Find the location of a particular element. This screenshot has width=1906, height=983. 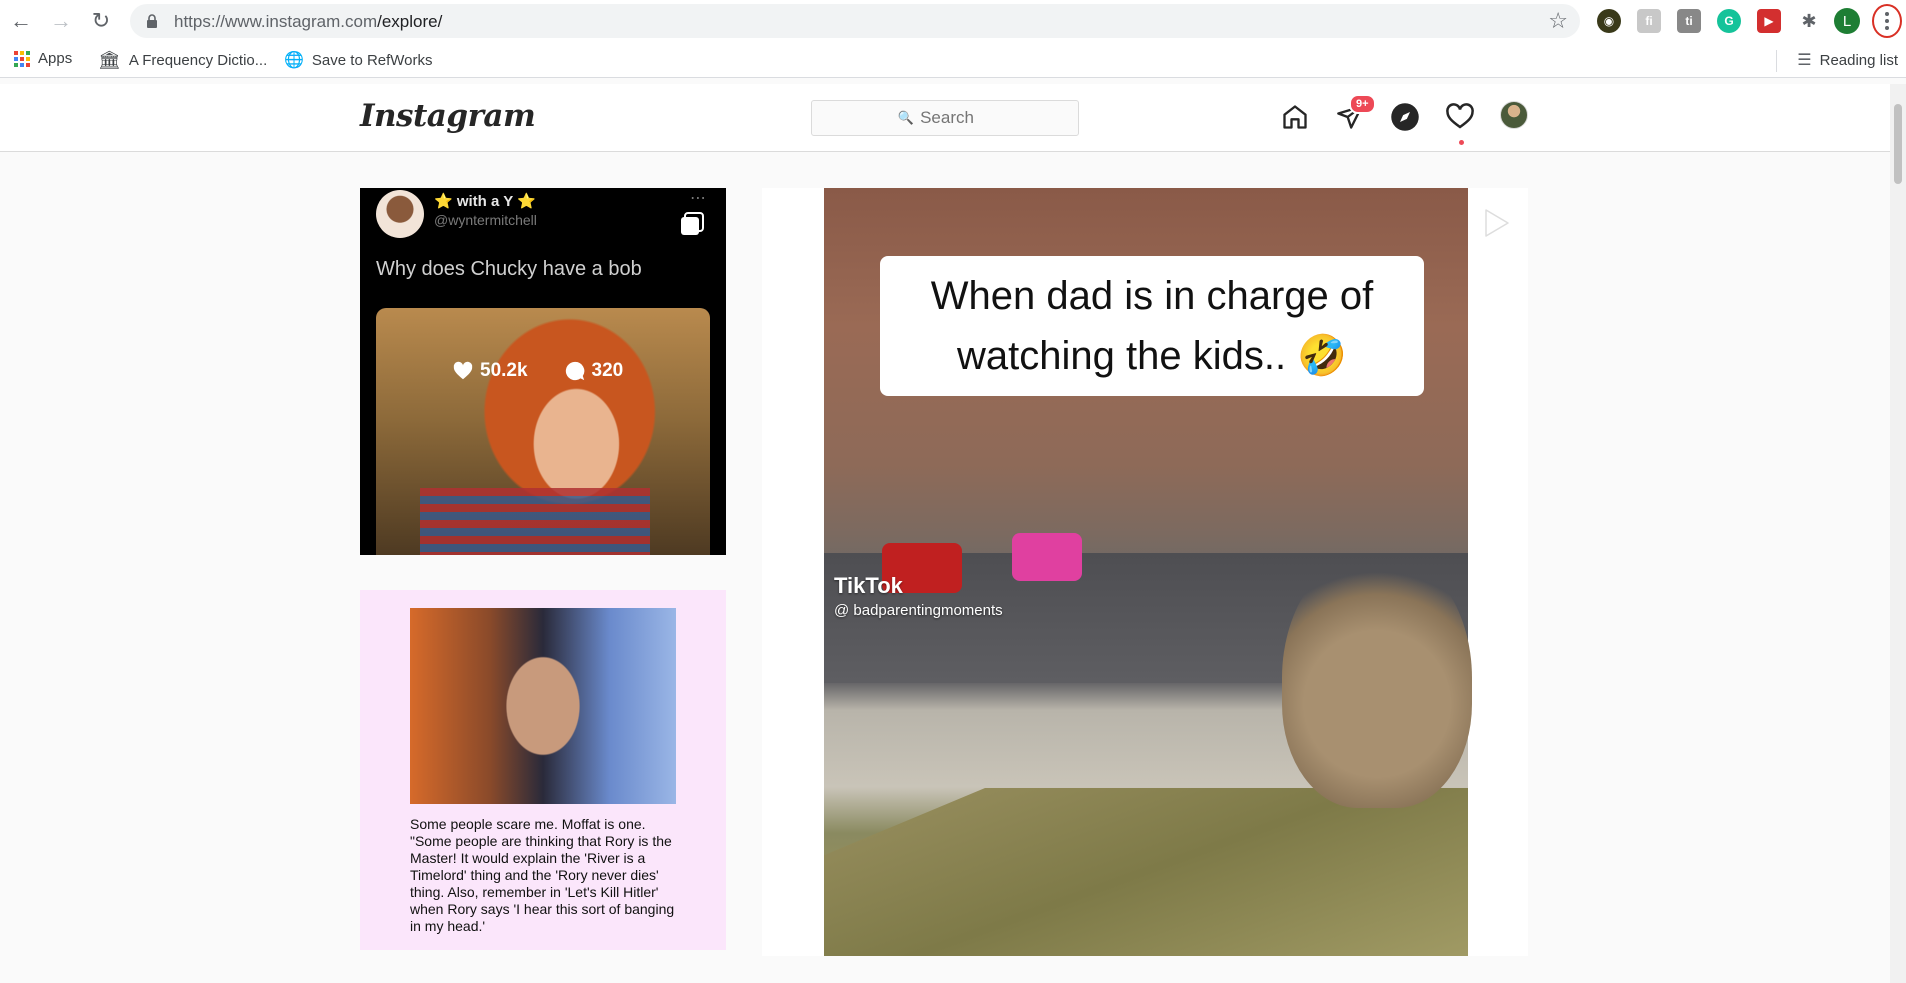

address-bar: https://www.instagram.com/explore/ ☆ is located at coordinates (855, 21).